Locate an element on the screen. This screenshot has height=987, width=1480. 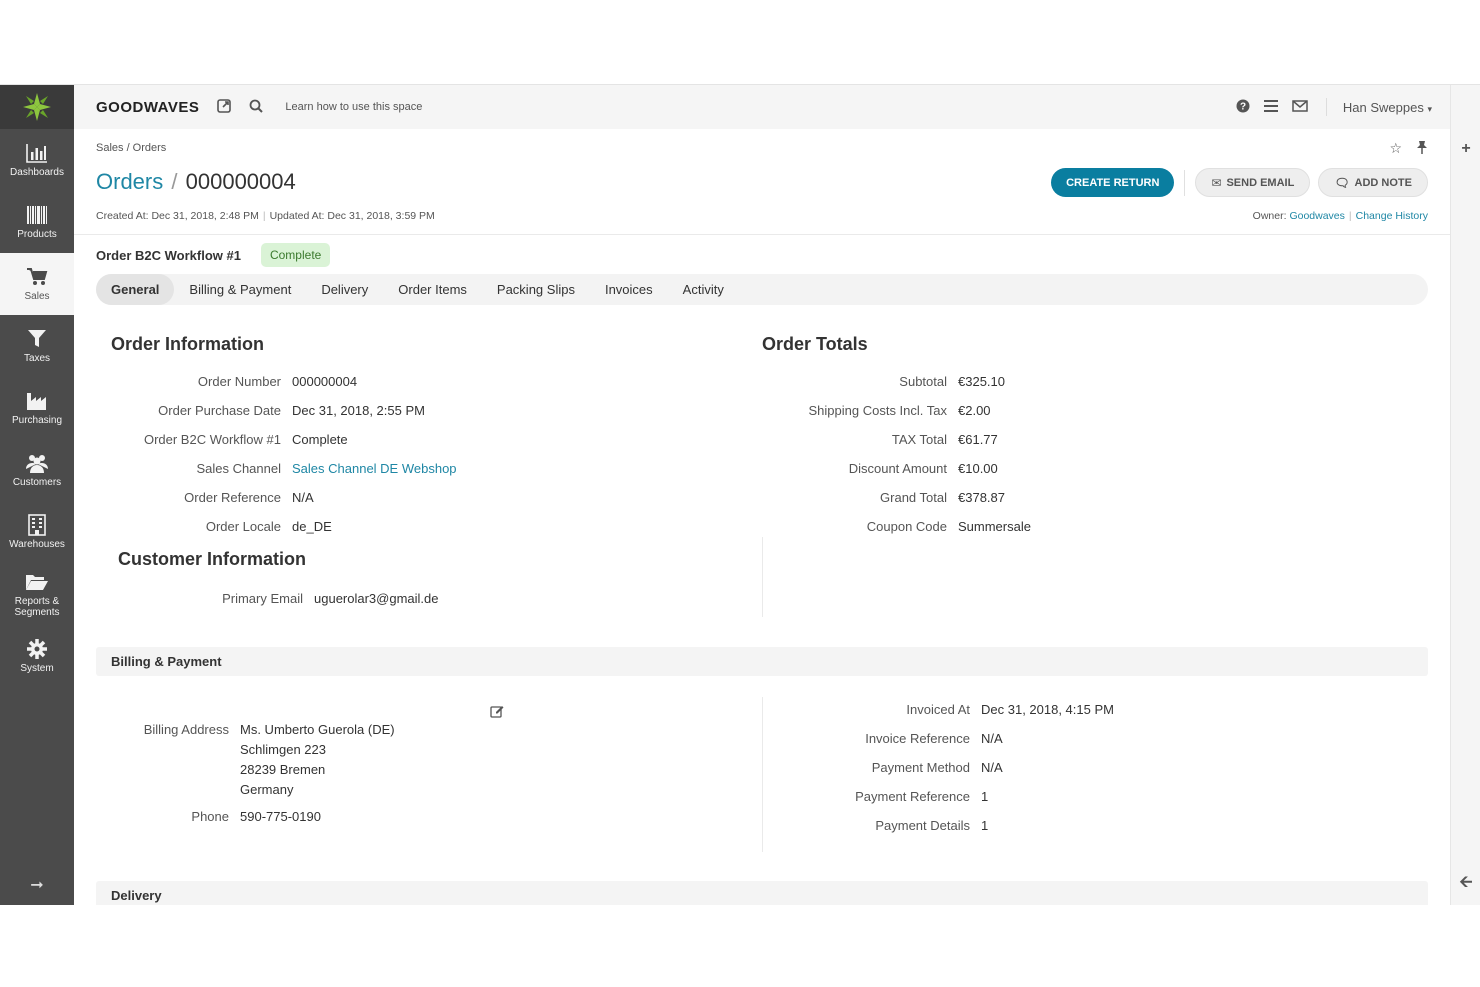
external-link-icon is located at coordinates (224, 107).